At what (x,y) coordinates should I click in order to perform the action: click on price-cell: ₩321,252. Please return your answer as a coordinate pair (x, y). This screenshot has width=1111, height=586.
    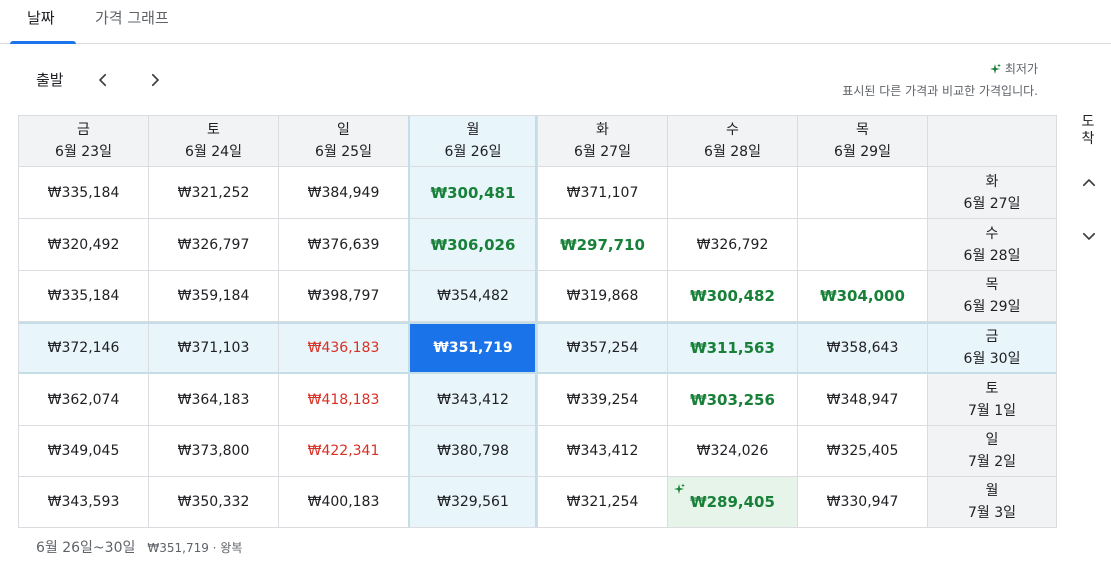
    Looking at the image, I should click on (214, 193).